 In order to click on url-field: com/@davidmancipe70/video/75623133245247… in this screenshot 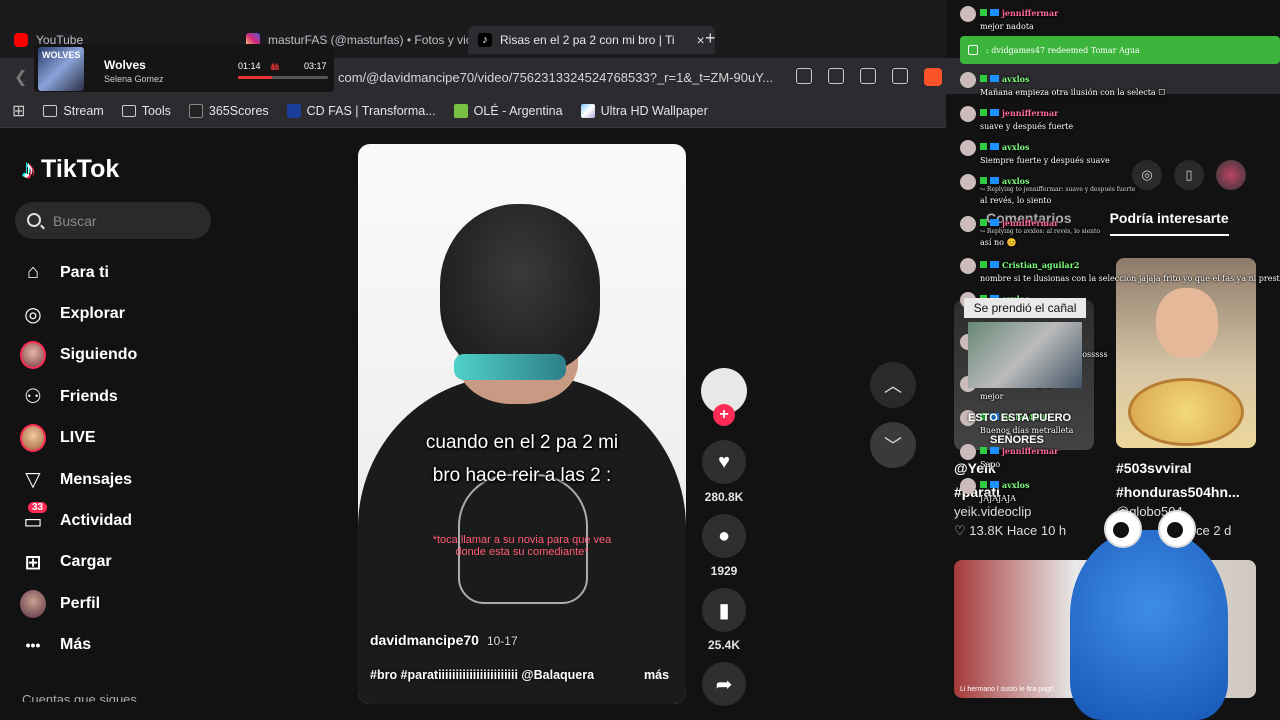, I will do `click(555, 77)`.